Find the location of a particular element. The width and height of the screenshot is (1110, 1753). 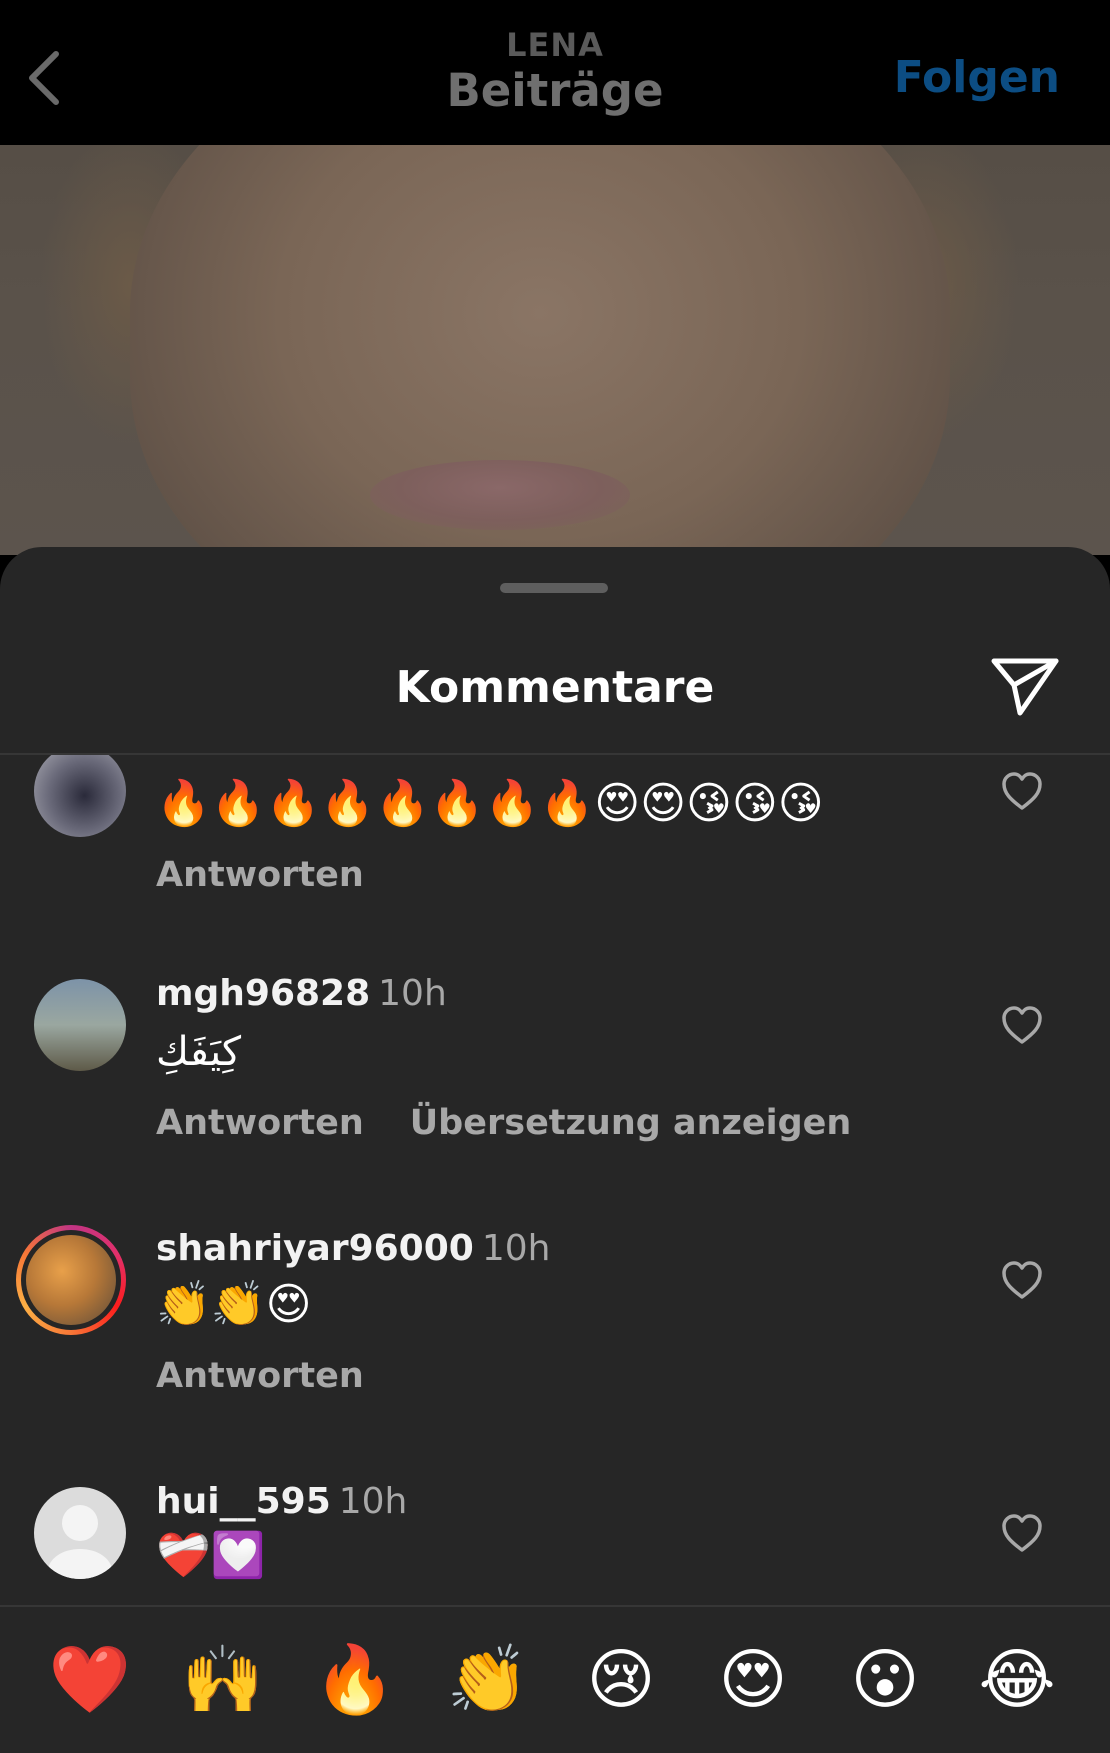

comment-header: mgh96828 10h is located at coordinates (301, 993).